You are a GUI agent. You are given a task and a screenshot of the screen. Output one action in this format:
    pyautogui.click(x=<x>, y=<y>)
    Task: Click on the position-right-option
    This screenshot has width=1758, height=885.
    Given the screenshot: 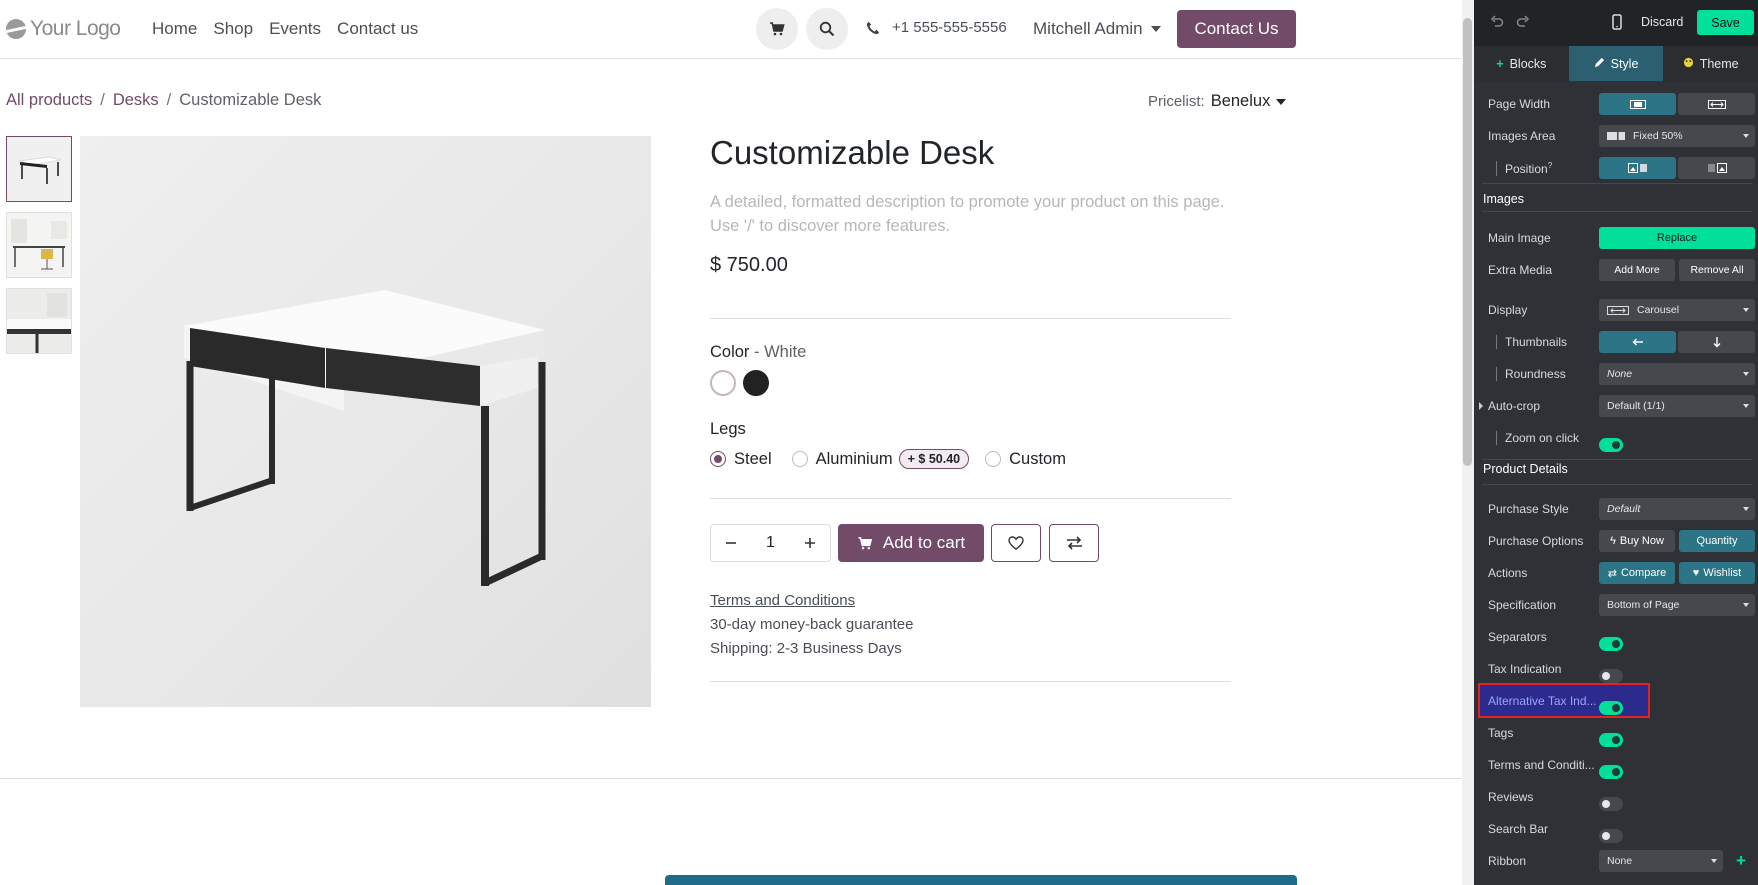 What is the action you would take?
    pyautogui.click(x=1716, y=168)
    